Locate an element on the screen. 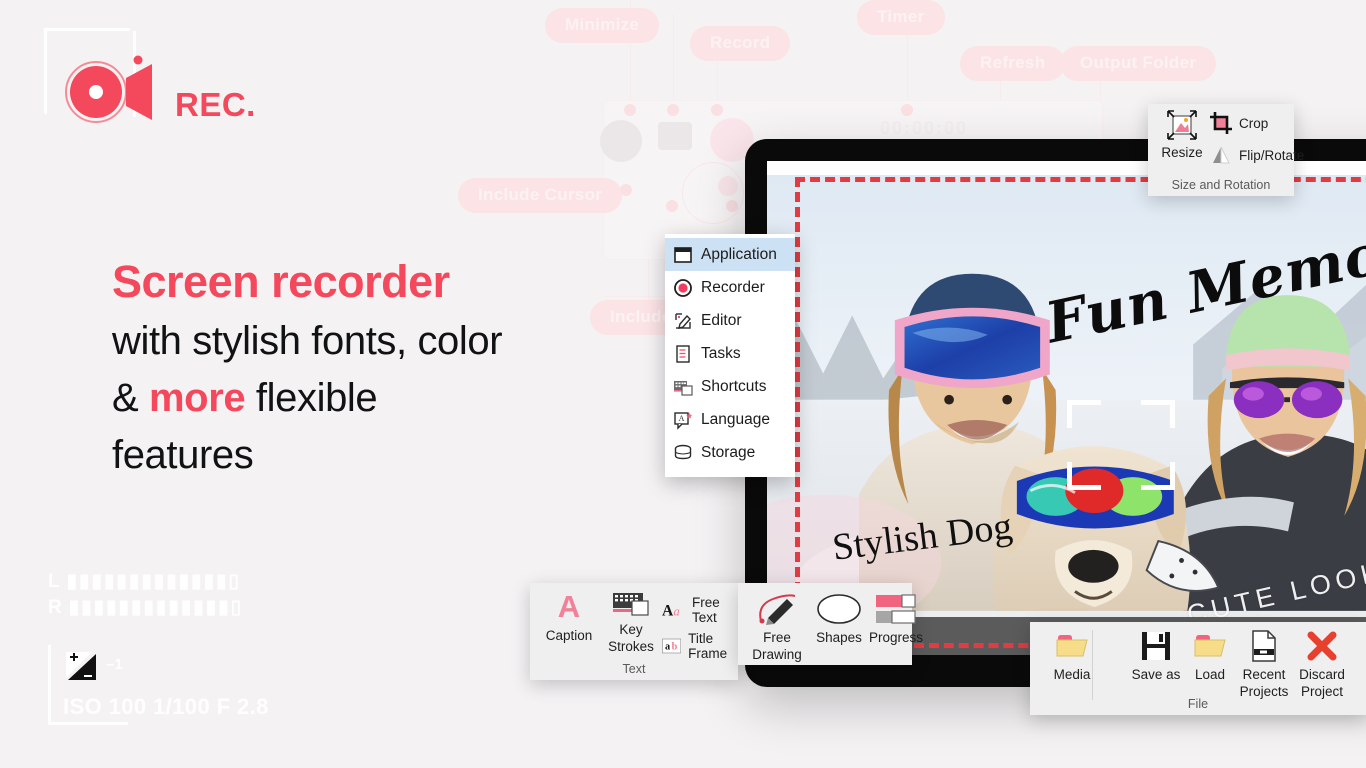  record-camera-icon is located at coordinates (108, 89).